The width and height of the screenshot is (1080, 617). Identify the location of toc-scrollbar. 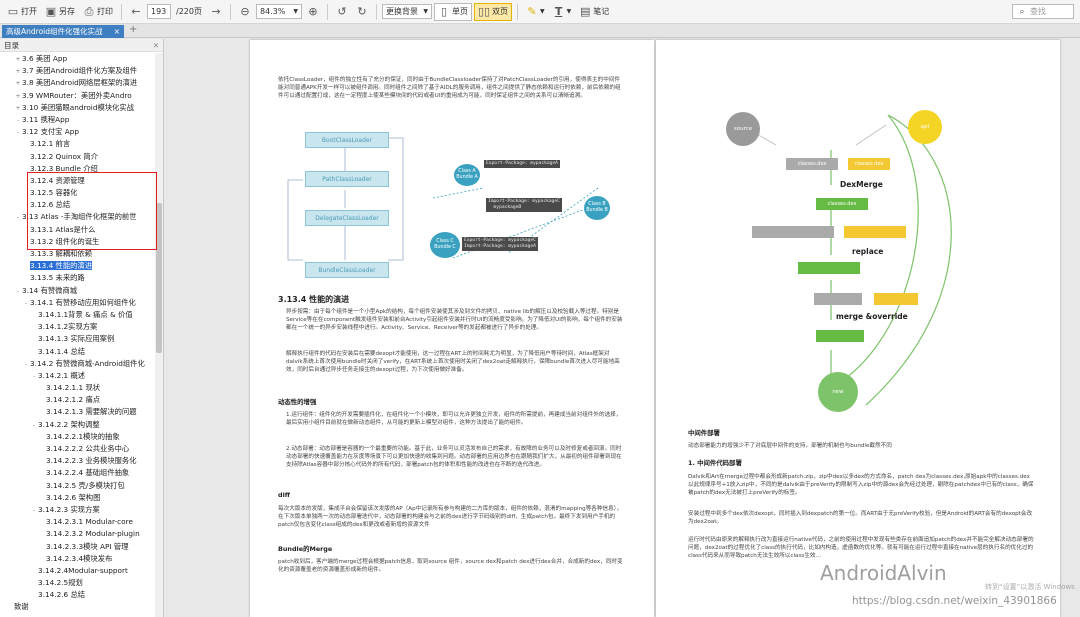
(159, 335).